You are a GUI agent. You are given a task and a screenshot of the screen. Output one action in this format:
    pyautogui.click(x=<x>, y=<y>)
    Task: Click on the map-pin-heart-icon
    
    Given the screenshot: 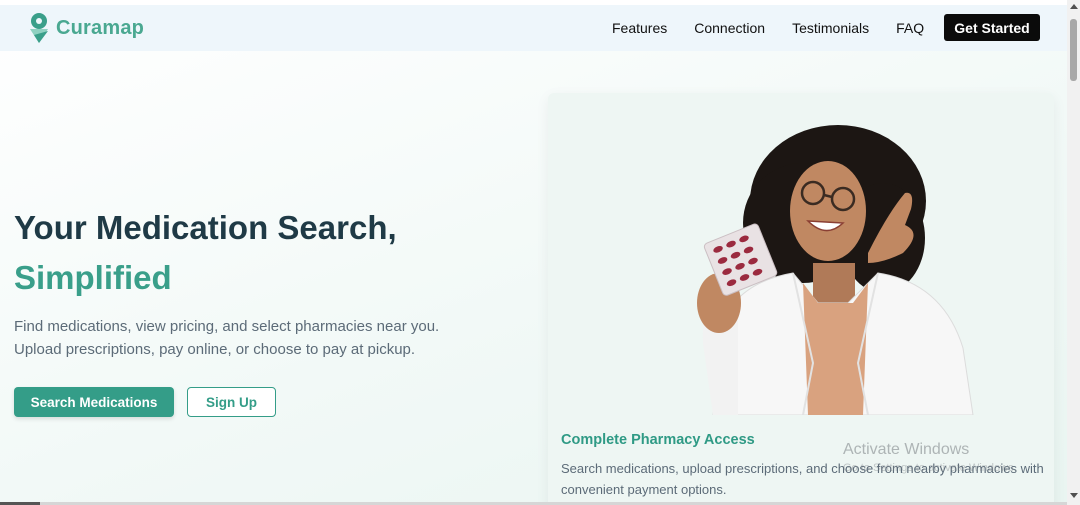 What is the action you would take?
    pyautogui.click(x=39, y=28)
    